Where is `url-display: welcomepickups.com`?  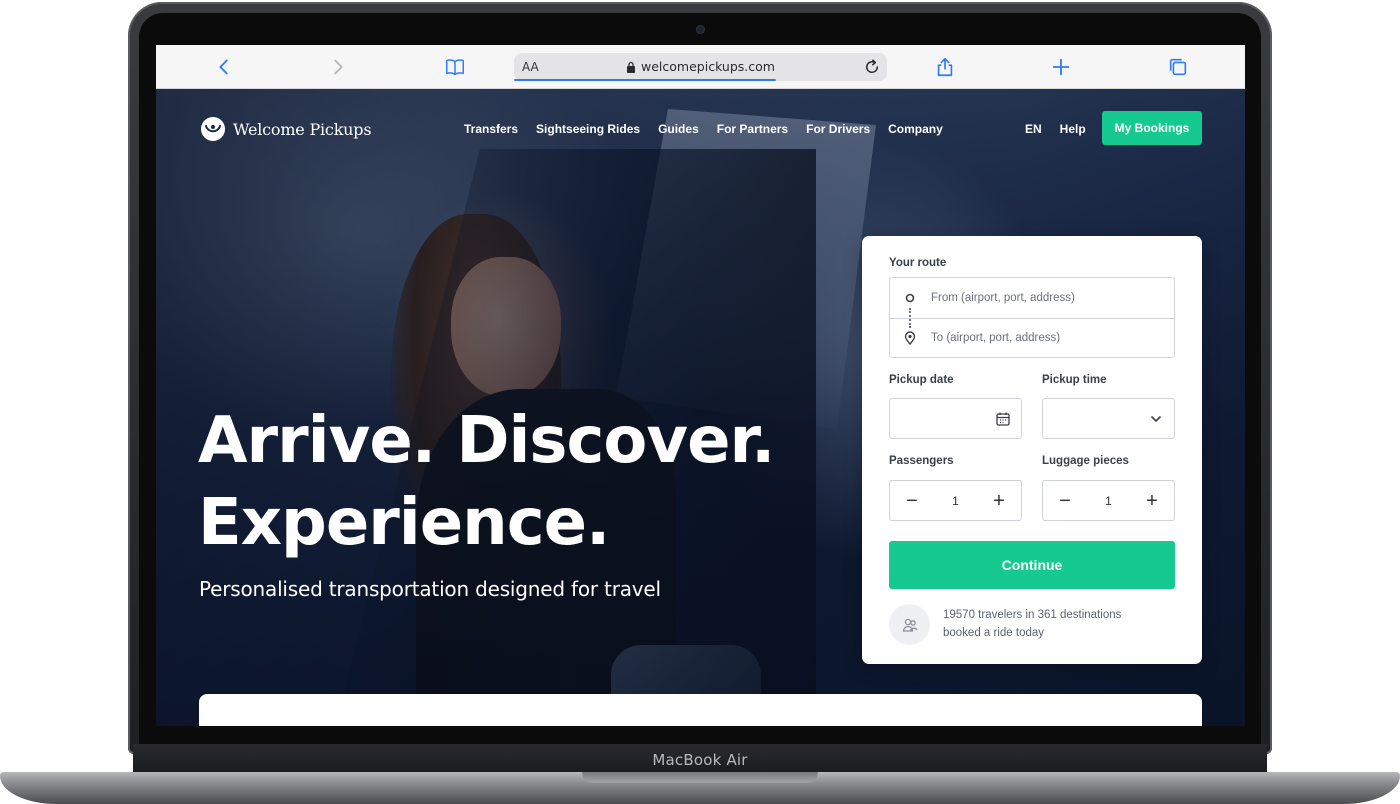
url-display: welcomepickups.com is located at coordinates (700, 66).